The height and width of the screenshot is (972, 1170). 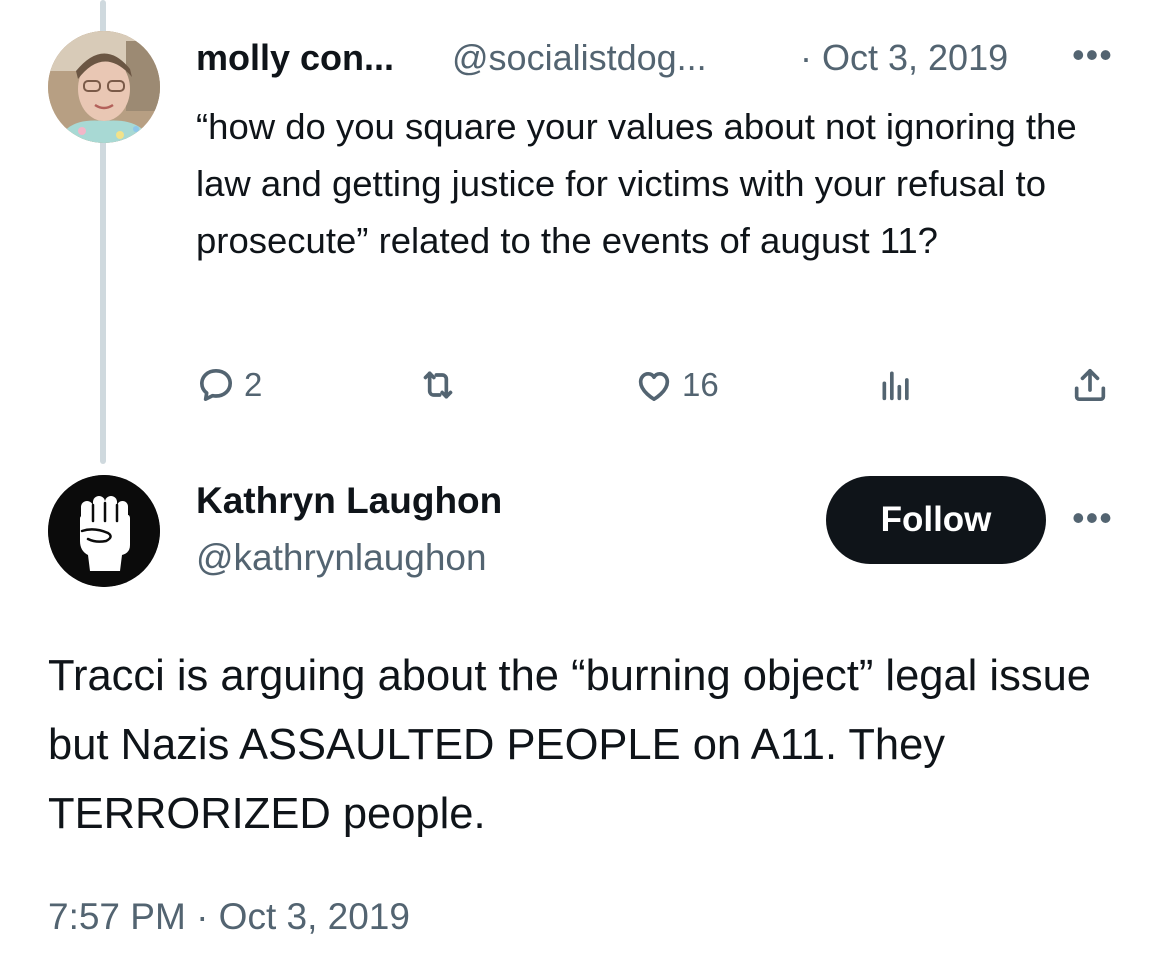 What do you see at coordinates (936, 520) in the screenshot?
I see `follow-button: Follow` at bounding box center [936, 520].